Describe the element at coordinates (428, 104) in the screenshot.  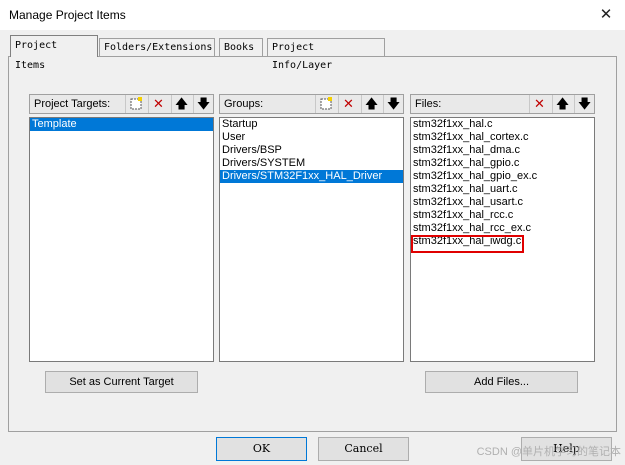
I see `files-label: Files:` at that location.